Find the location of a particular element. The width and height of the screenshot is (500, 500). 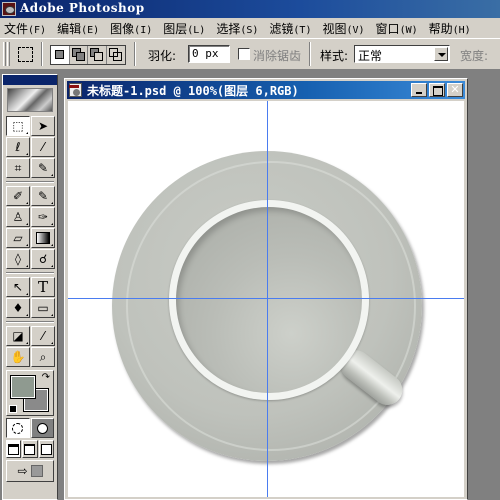

gradient-tool: ▦ is located at coordinates (43, 238).